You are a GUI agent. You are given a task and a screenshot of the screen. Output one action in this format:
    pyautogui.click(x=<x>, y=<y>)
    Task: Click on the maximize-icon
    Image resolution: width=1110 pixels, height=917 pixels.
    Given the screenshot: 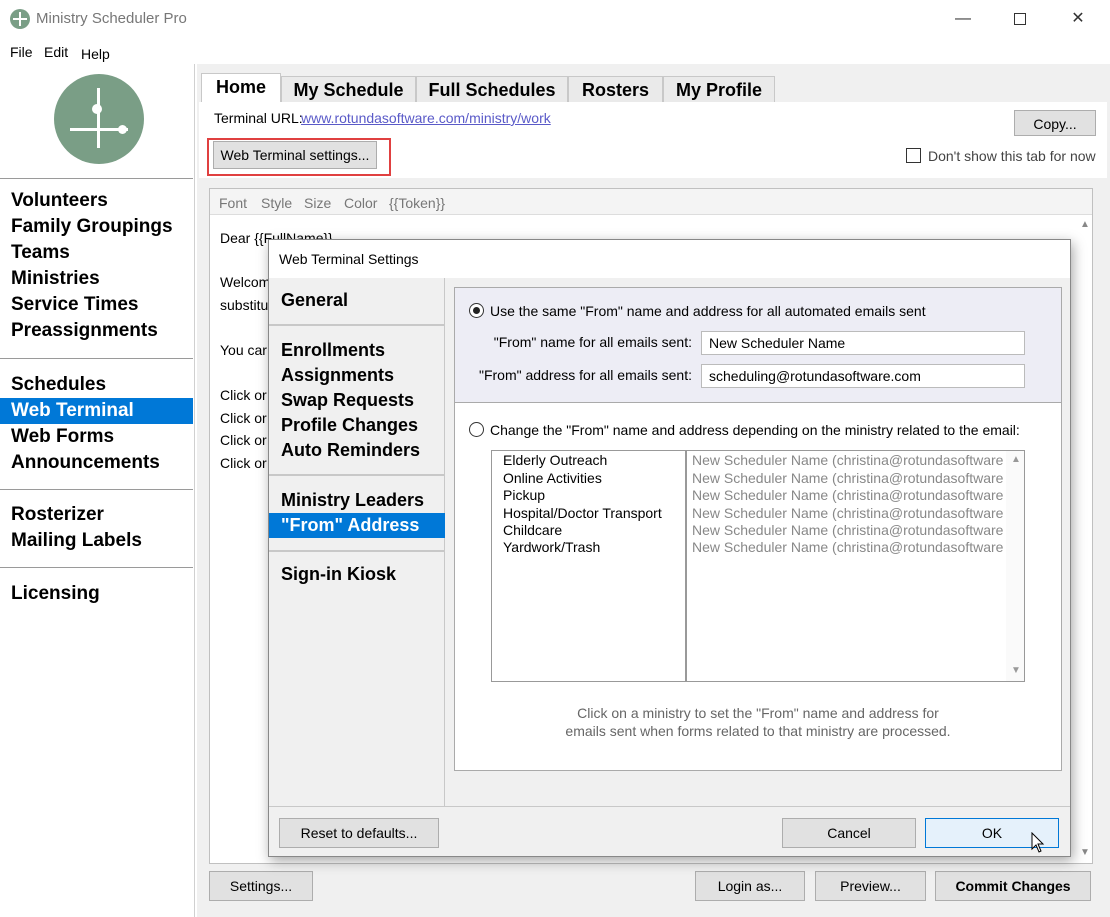 What is the action you would take?
    pyautogui.click(x=1020, y=18)
    